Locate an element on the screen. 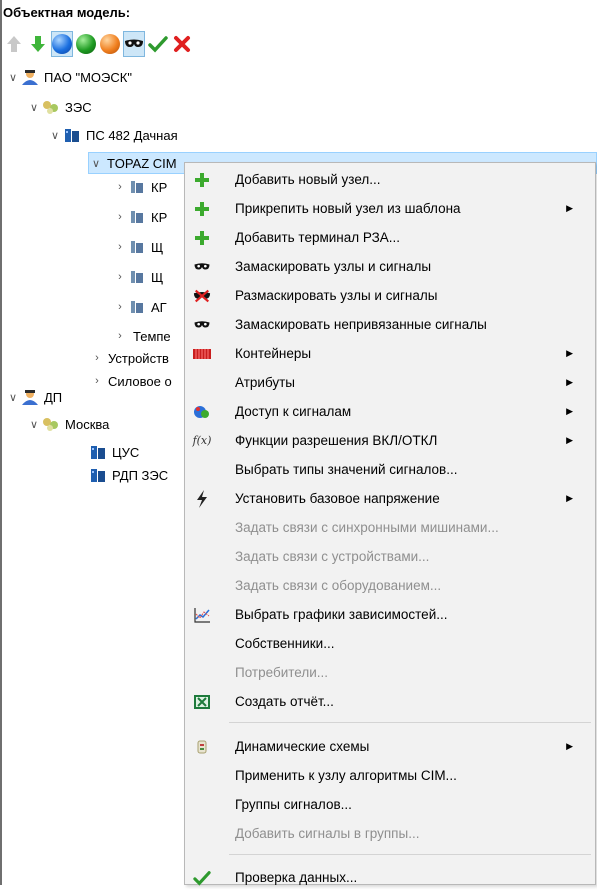 The image size is (597, 892). tree-node: › Устройств is located at coordinates (129, 358).